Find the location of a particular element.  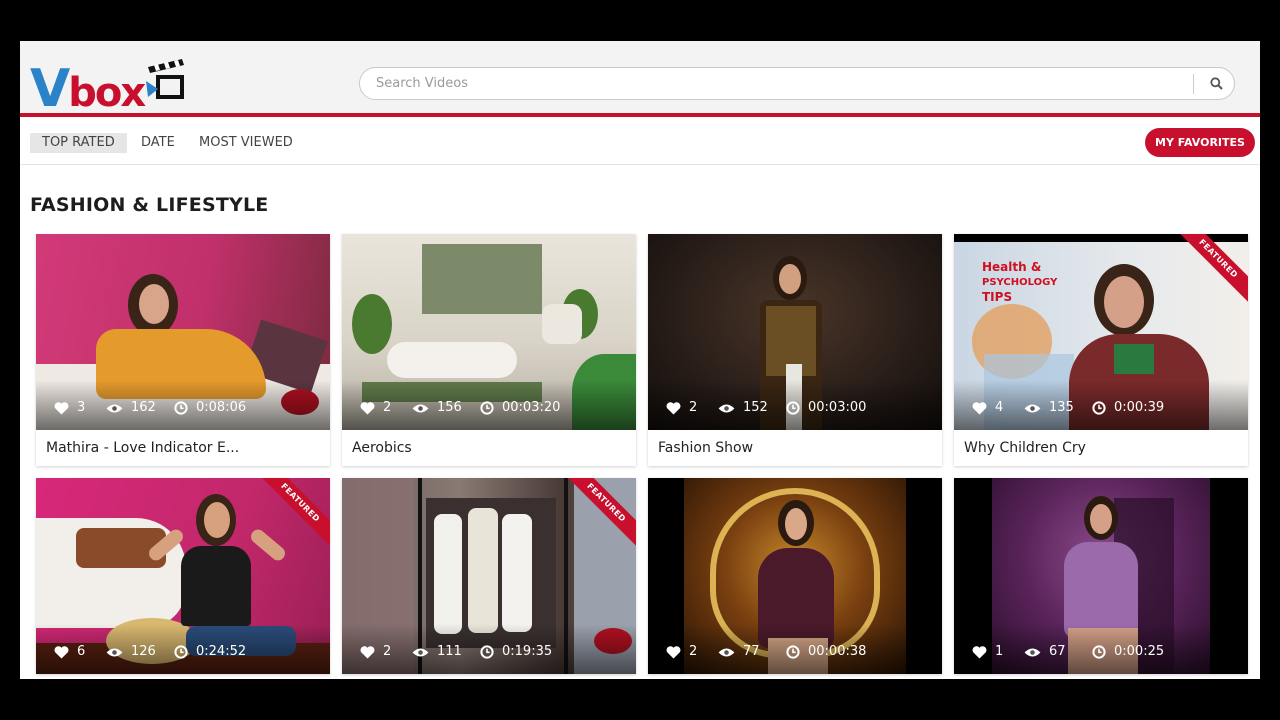

view-count-text: 126 is located at coordinates (143, 651).